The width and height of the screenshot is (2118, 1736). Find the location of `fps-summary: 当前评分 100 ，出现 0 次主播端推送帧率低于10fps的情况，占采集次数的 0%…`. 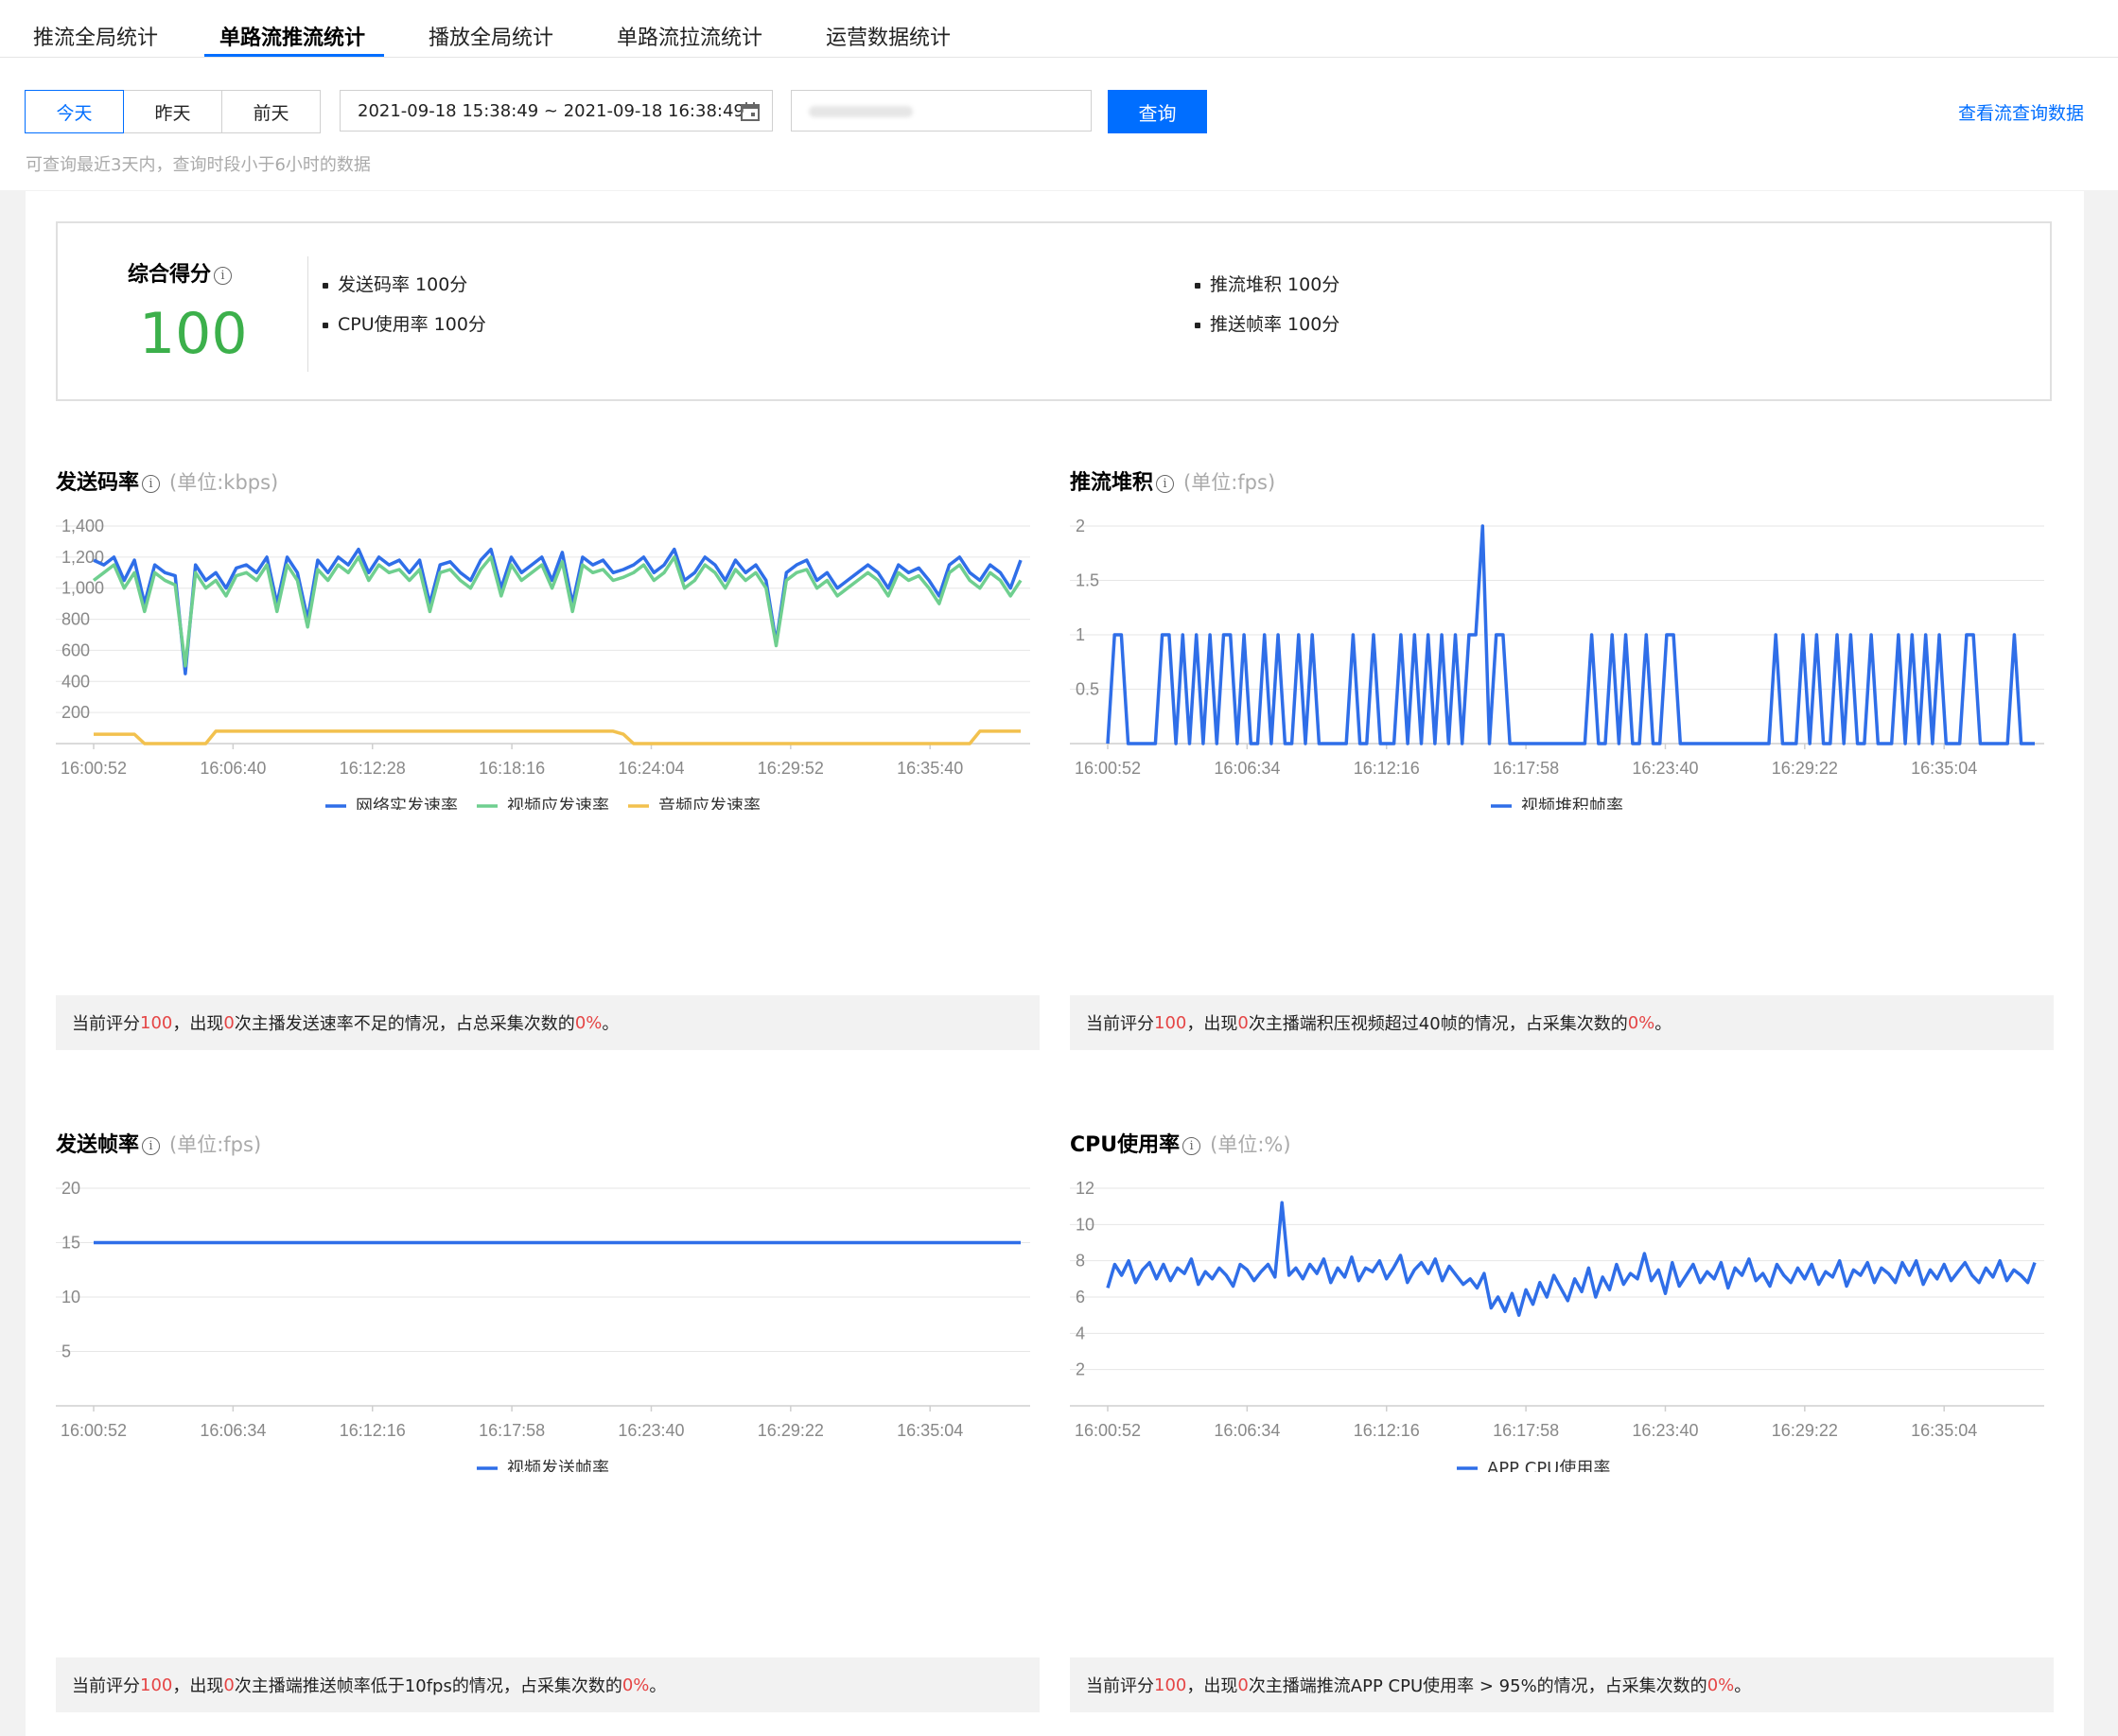

fps-summary: 当前评分 100 ，出现 0 次主播端推送帧率低于10fps的情况，占采集次数的 0%… is located at coordinates (548, 1684).